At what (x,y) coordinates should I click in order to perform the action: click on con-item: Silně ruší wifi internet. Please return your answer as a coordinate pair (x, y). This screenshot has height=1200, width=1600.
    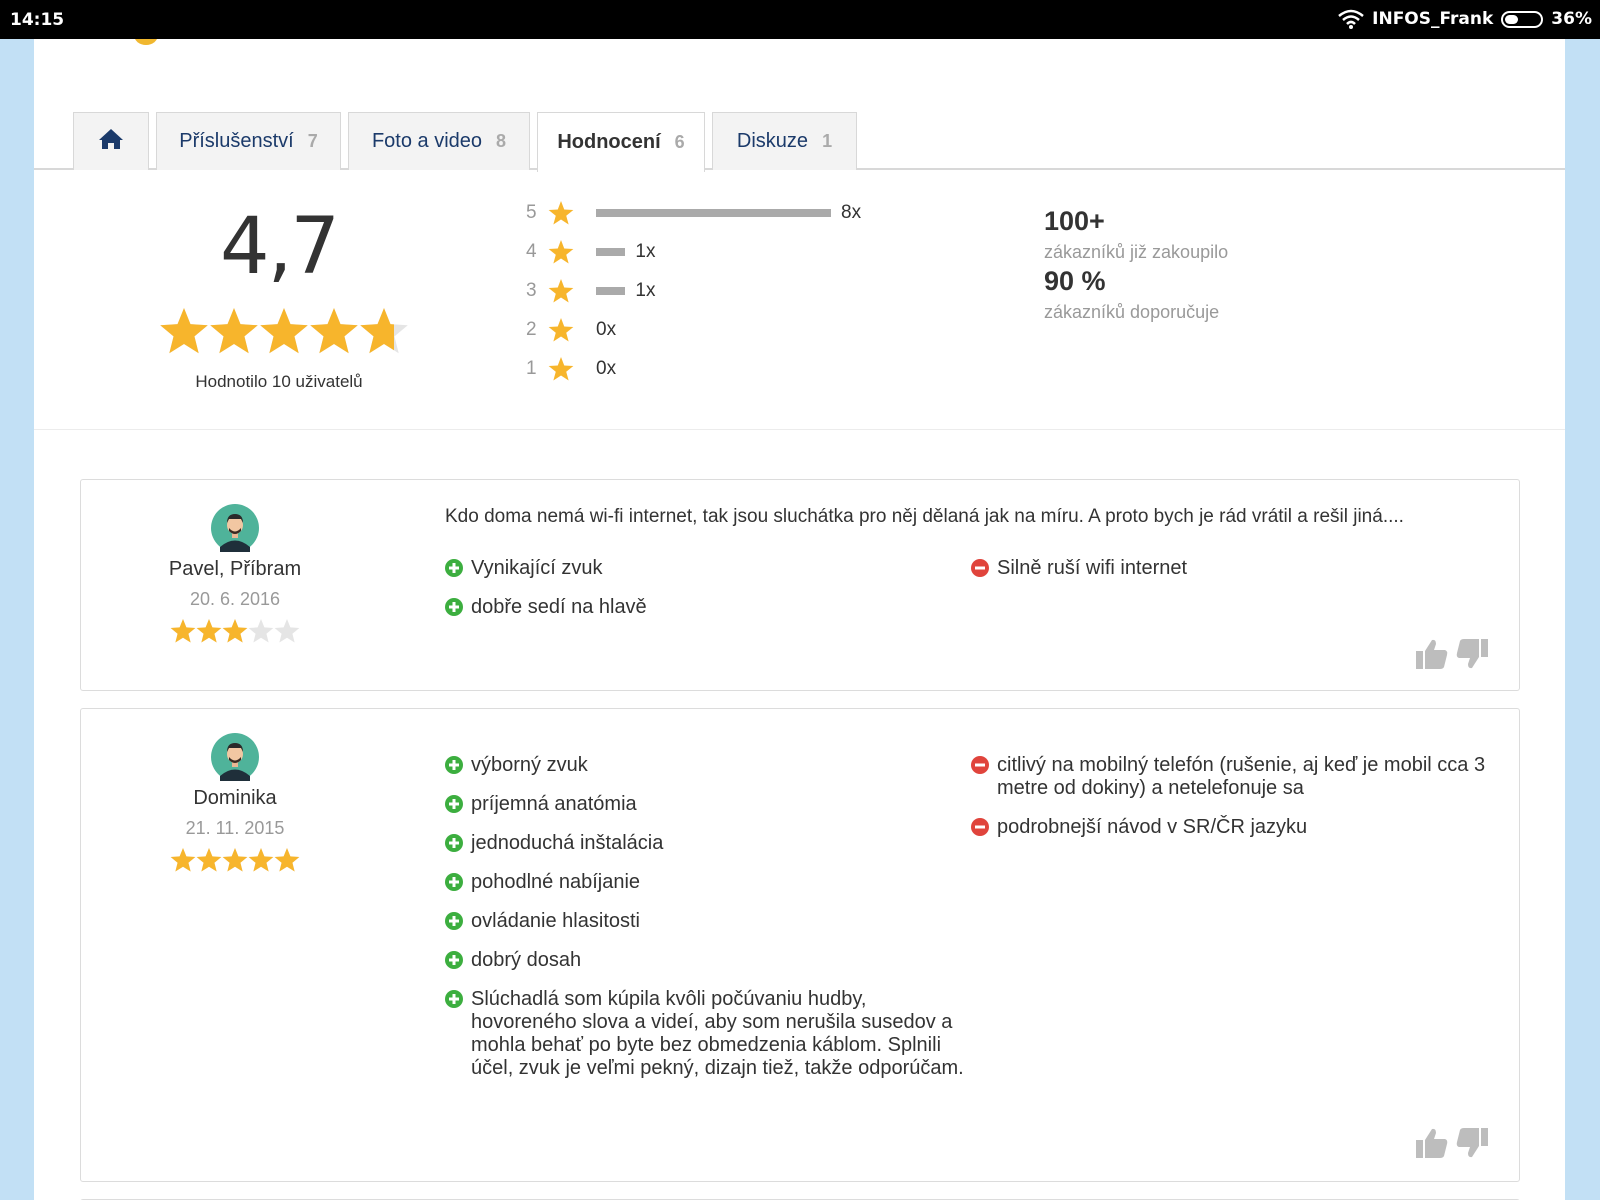
    Looking at the image, I should click on (1241, 568).